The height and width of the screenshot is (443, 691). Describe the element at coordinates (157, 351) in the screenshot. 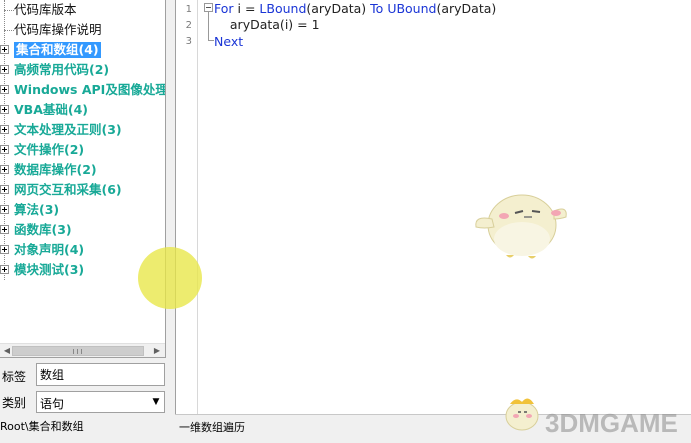

I see `scroll-right-arrow-icon: ▶` at that location.